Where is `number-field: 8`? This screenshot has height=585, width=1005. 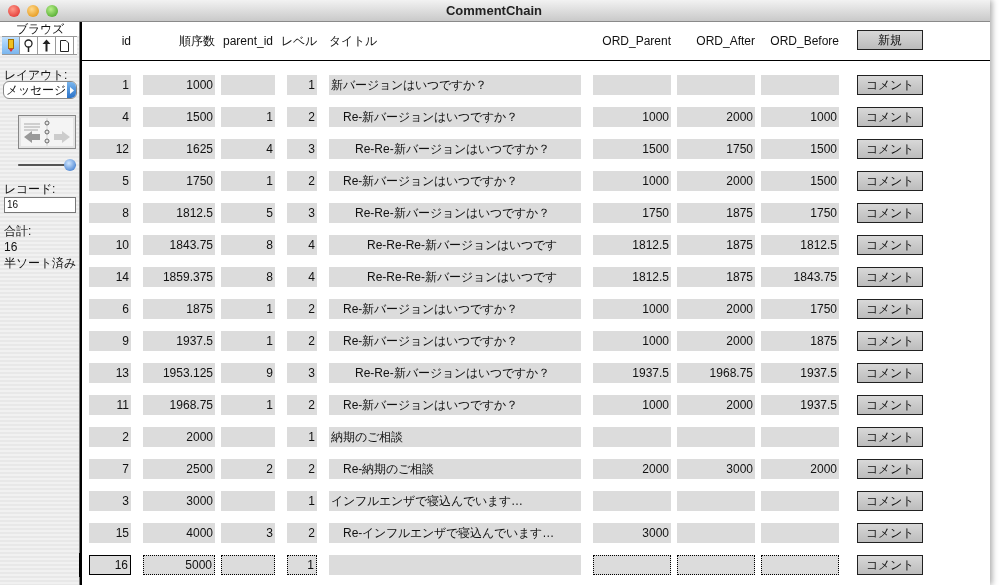
number-field: 8 is located at coordinates (248, 245).